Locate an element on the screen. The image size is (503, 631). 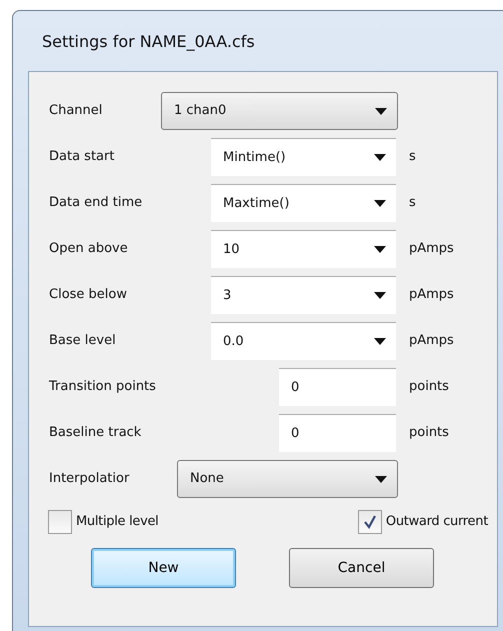
dialog-button: New is located at coordinates (163, 568).